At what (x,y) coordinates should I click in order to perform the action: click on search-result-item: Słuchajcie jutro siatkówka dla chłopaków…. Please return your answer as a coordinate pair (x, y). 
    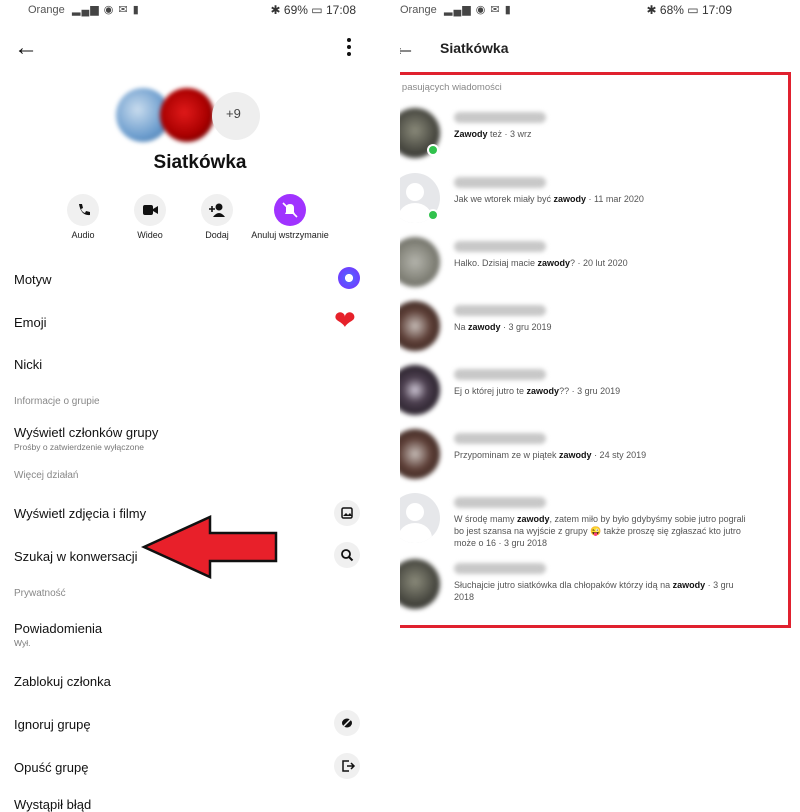
    Looking at the image, I should click on (585, 589).